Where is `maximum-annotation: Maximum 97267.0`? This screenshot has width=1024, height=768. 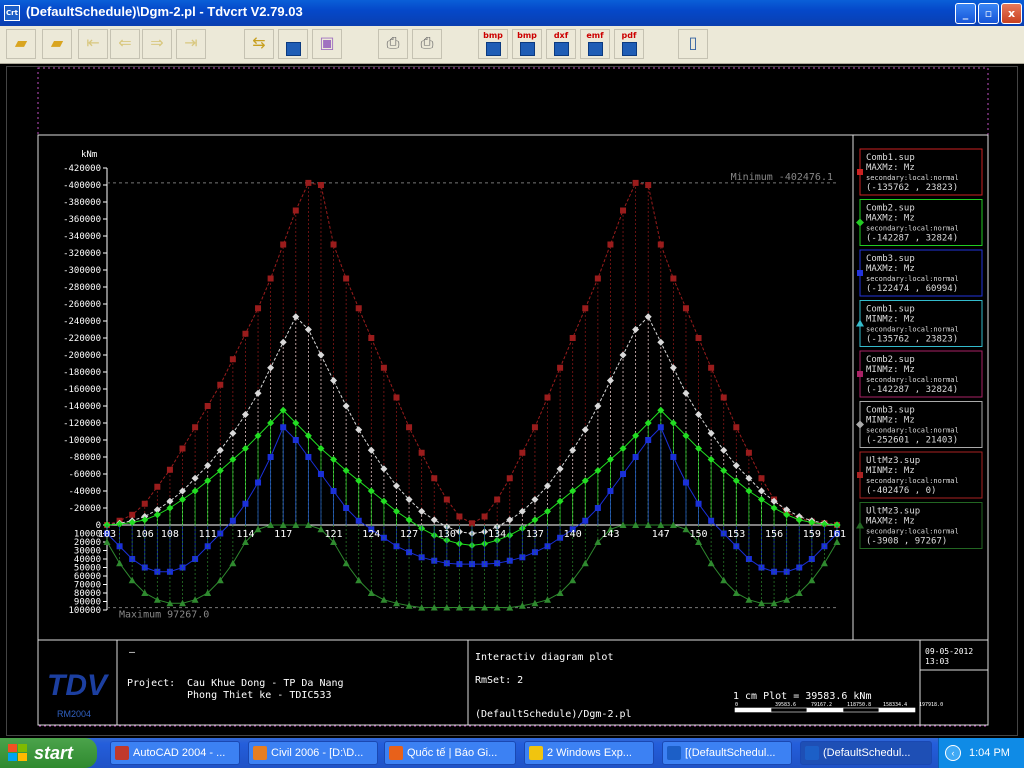 maximum-annotation: Maximum 97267.0 is located at coordinates (164, 615).